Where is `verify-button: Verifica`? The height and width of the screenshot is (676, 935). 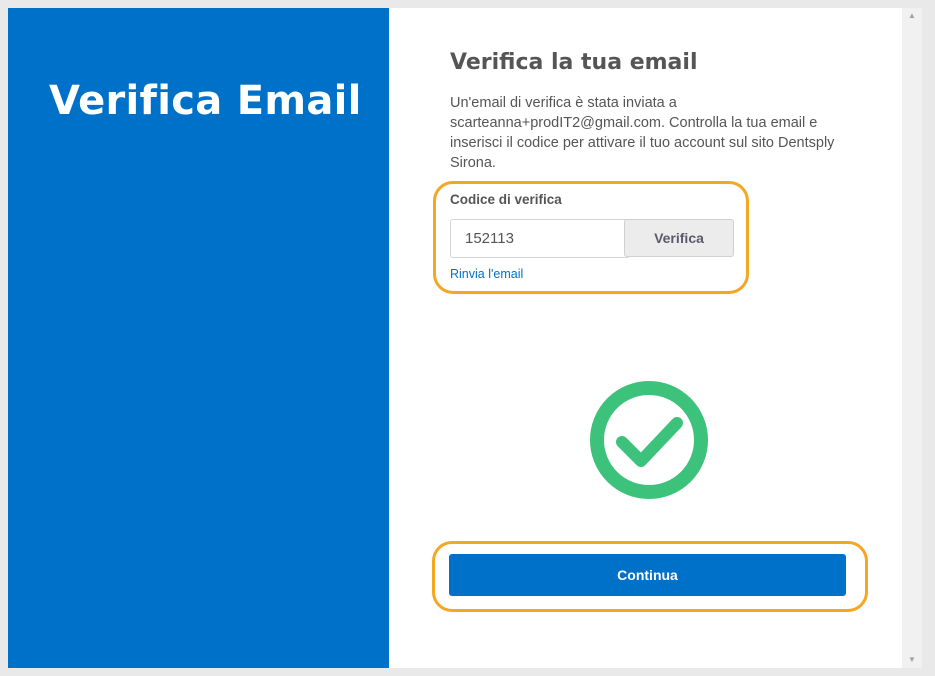 verify-button: Verifica is located at coordinates (679, 238).